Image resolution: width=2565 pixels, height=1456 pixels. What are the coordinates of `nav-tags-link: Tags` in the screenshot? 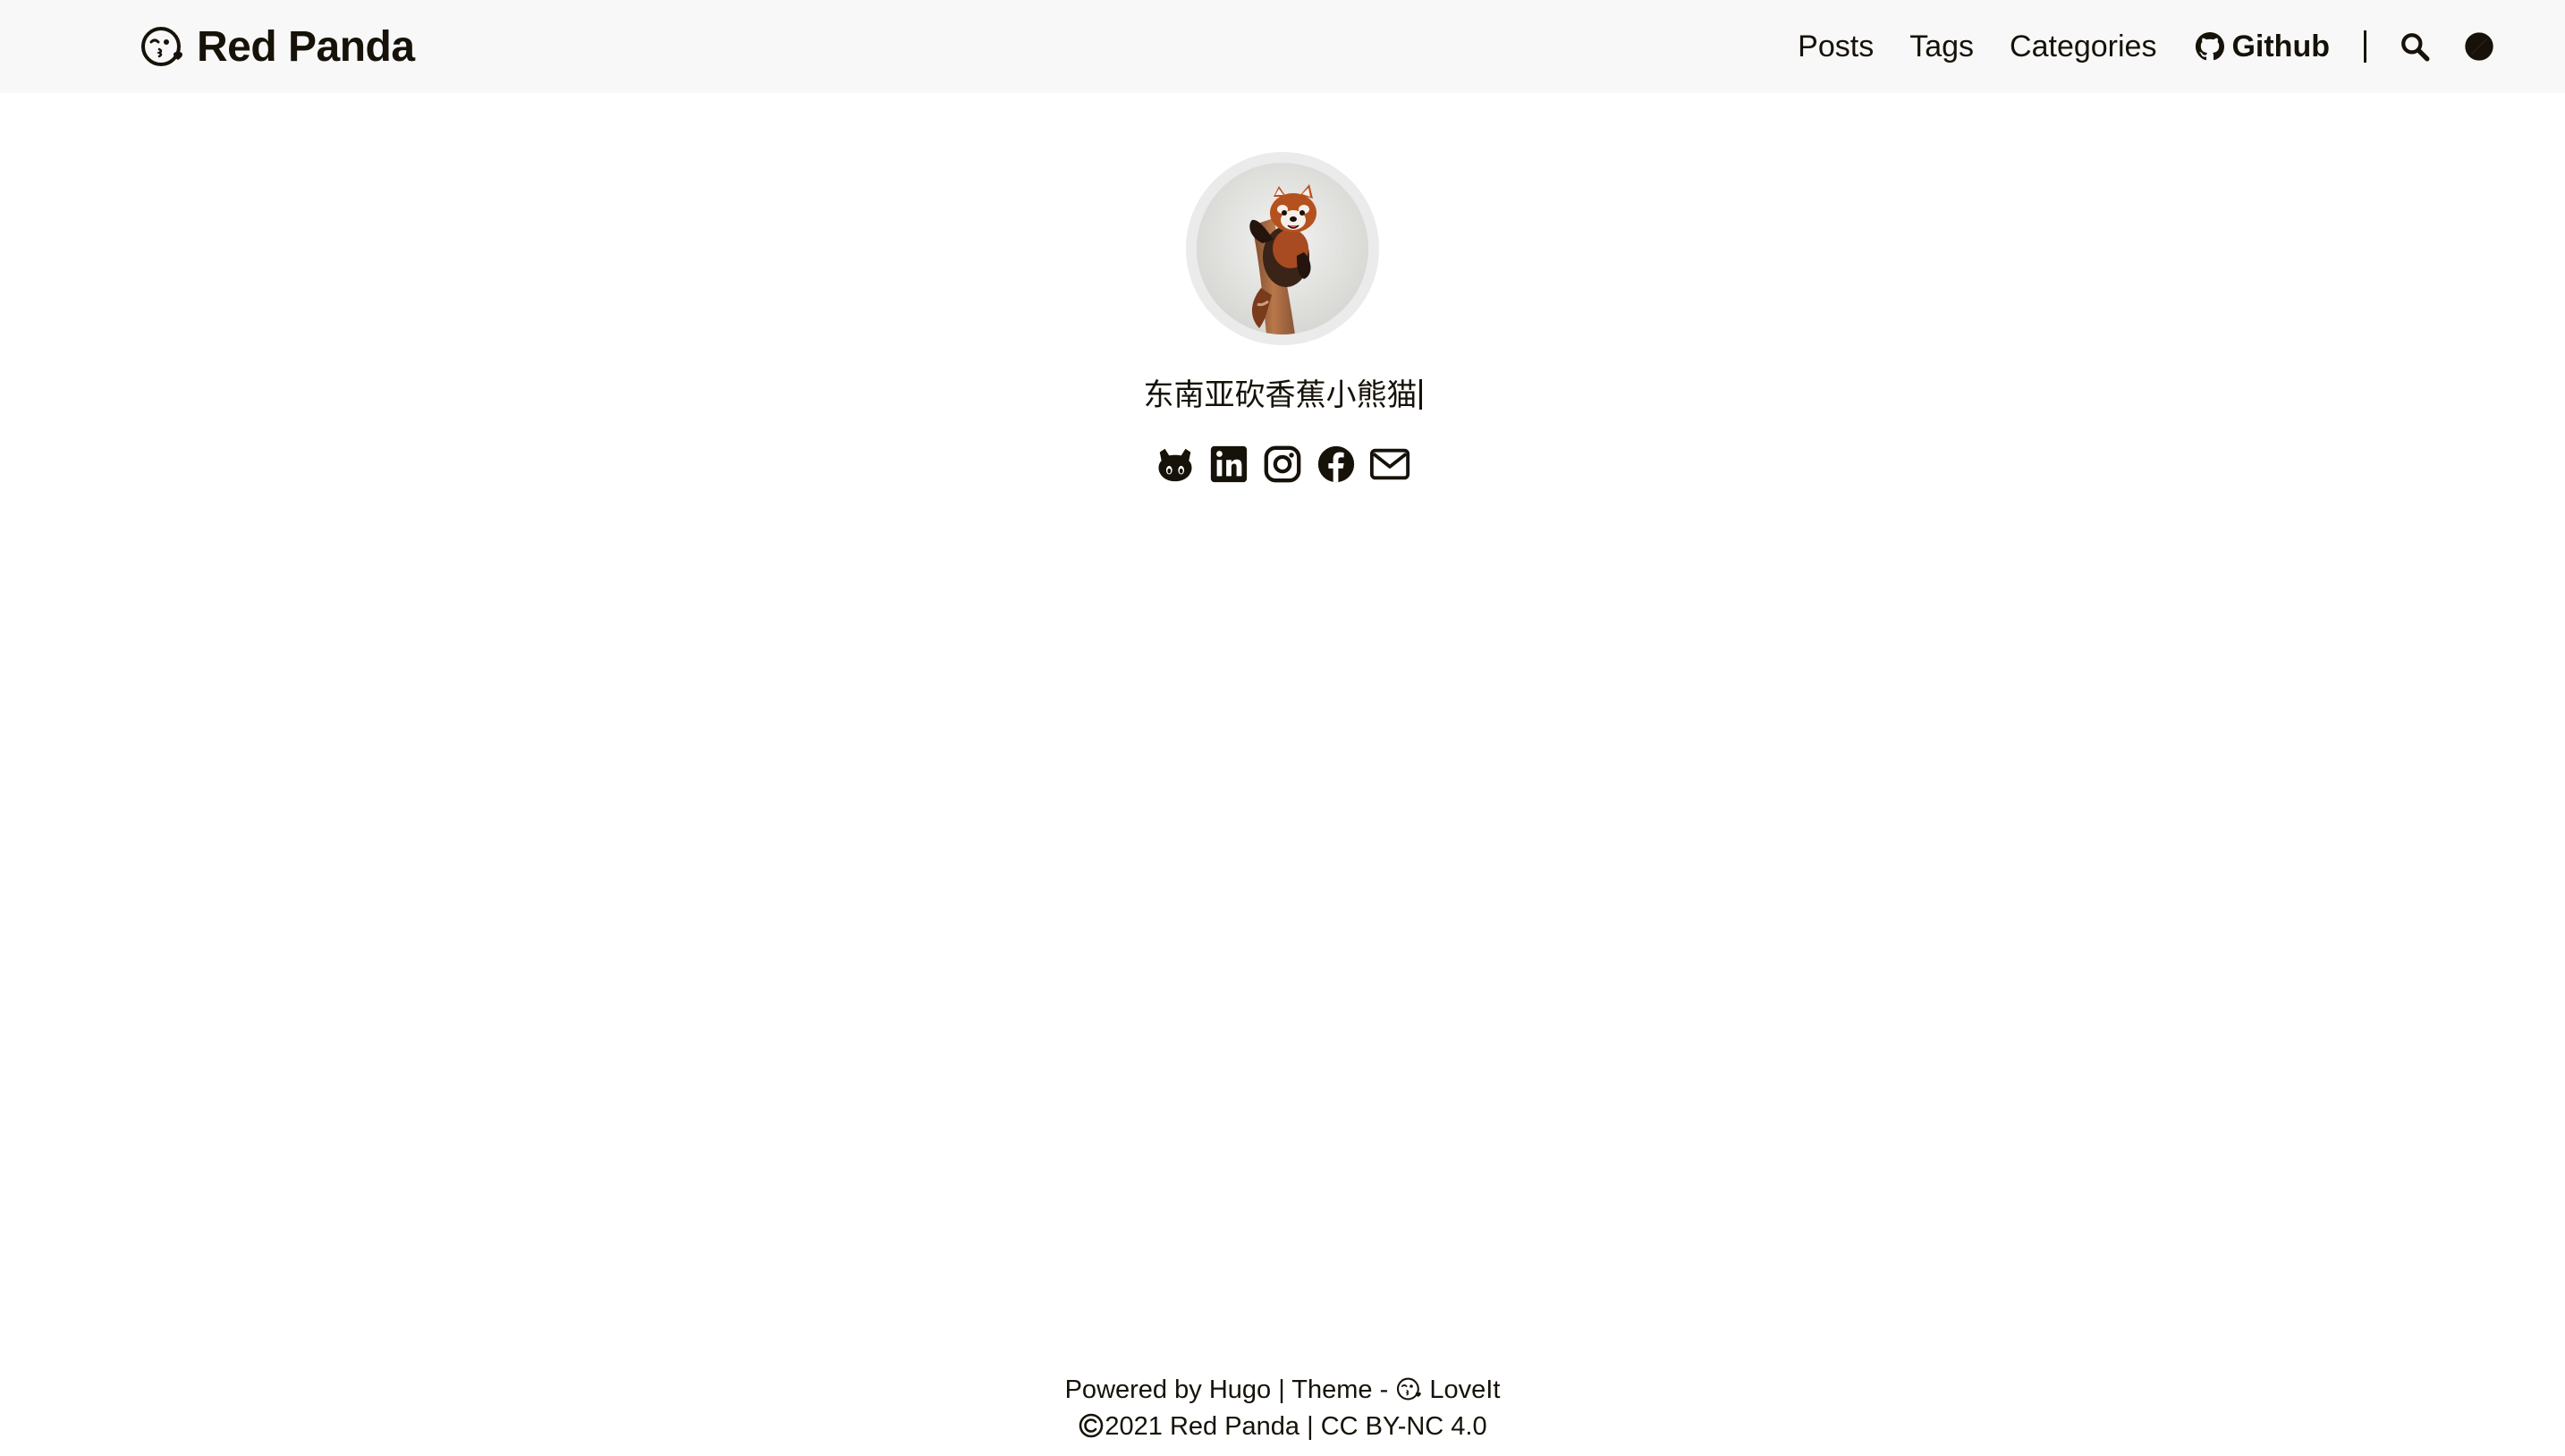 It's located at (1941, 47).